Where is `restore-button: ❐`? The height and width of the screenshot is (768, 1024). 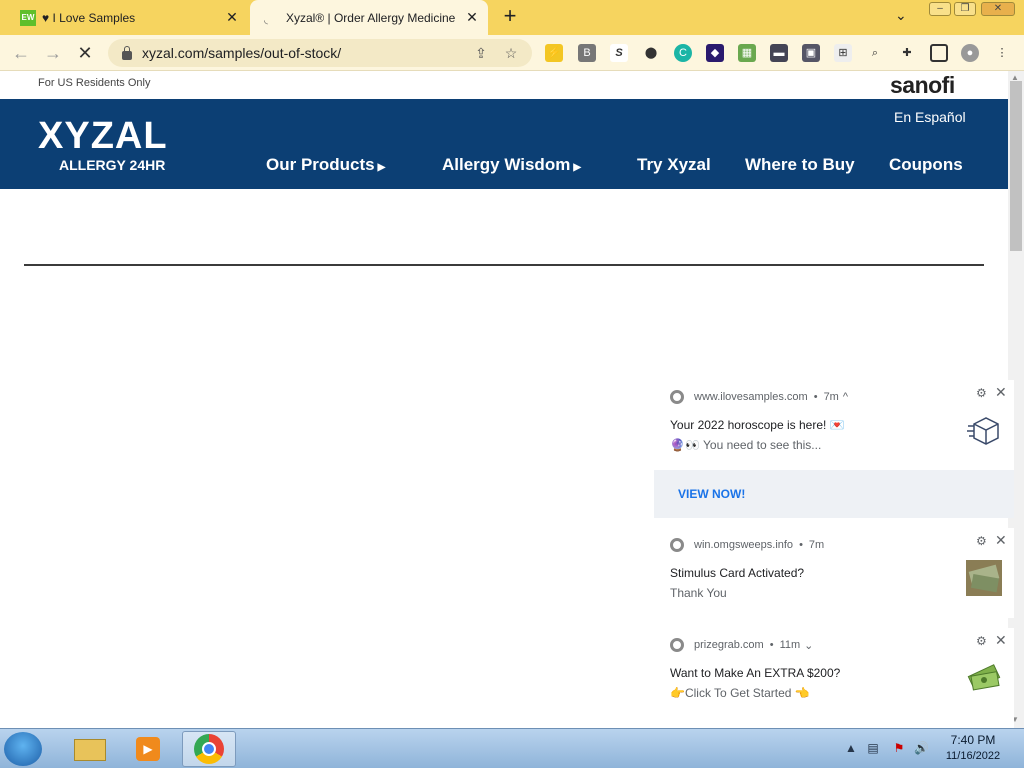
restore-button: ❐ is located at coordinates (965, 9).